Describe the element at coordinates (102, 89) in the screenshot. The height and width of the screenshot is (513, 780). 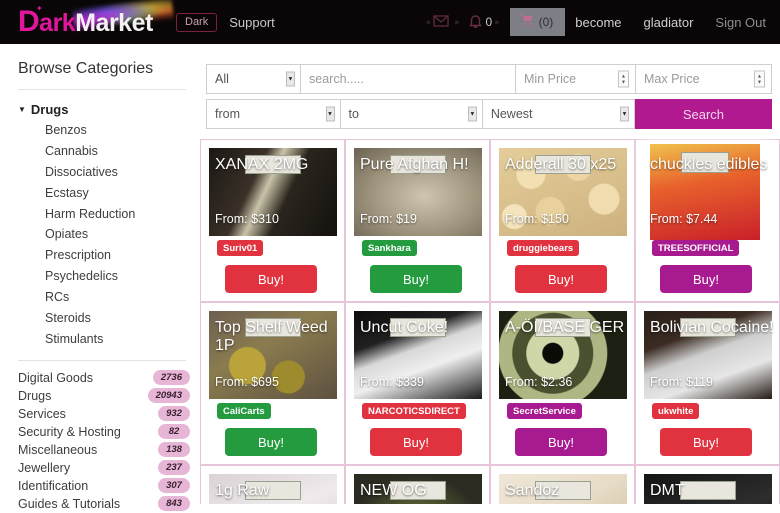
I see `sidebar-divider` at that location.